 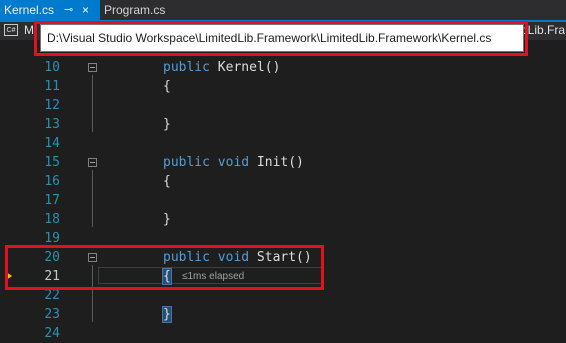 What do you see at coordinates (283, 105) in the screenshot?
I see `code-line: 12` at bounding box center [283, 105].